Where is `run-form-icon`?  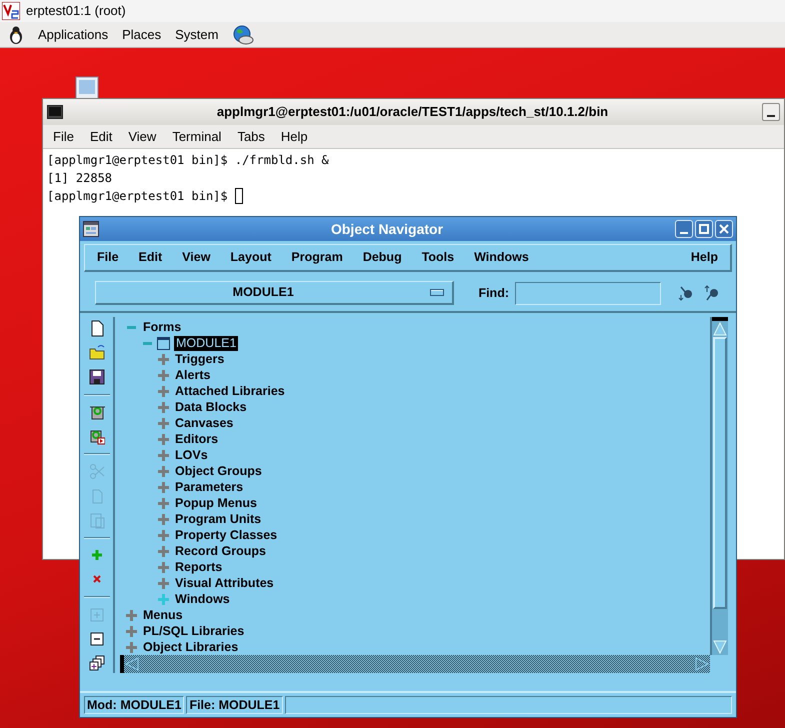
run-form-icon is located at coordinates (97, 412).